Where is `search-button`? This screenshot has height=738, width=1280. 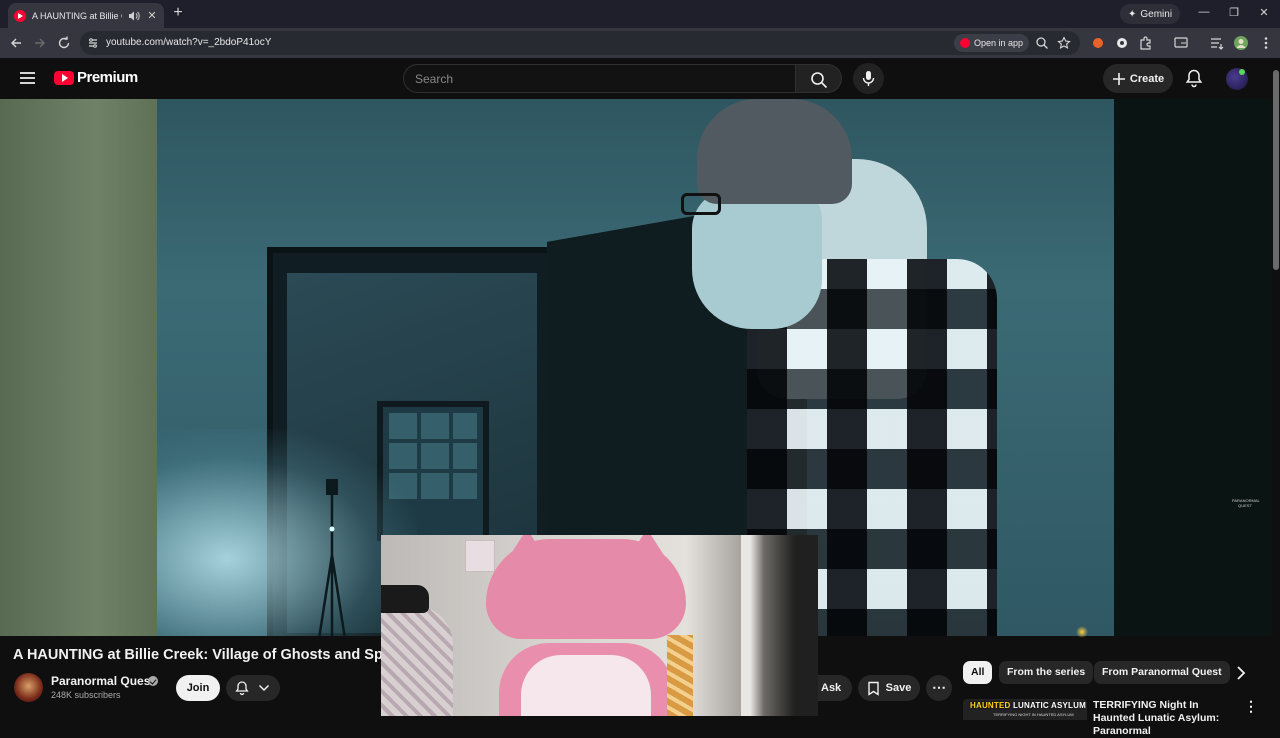
search-button is located at coordinates (819, 78).